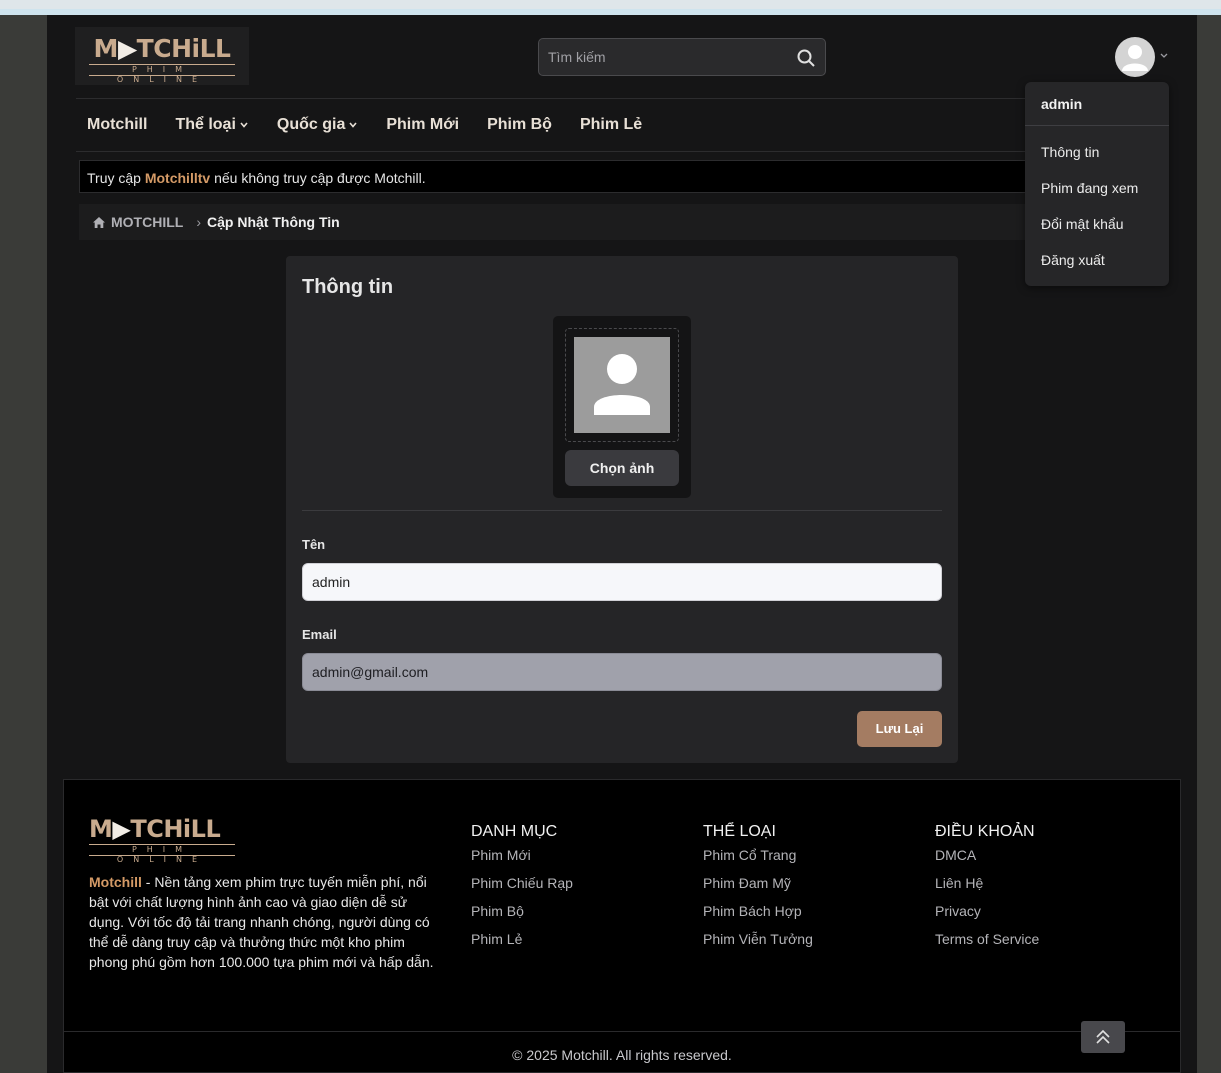 This screenshot has height=1073, width=1221. I want to click on choose-image-button: Chọn ảnh, so click(622, 468).